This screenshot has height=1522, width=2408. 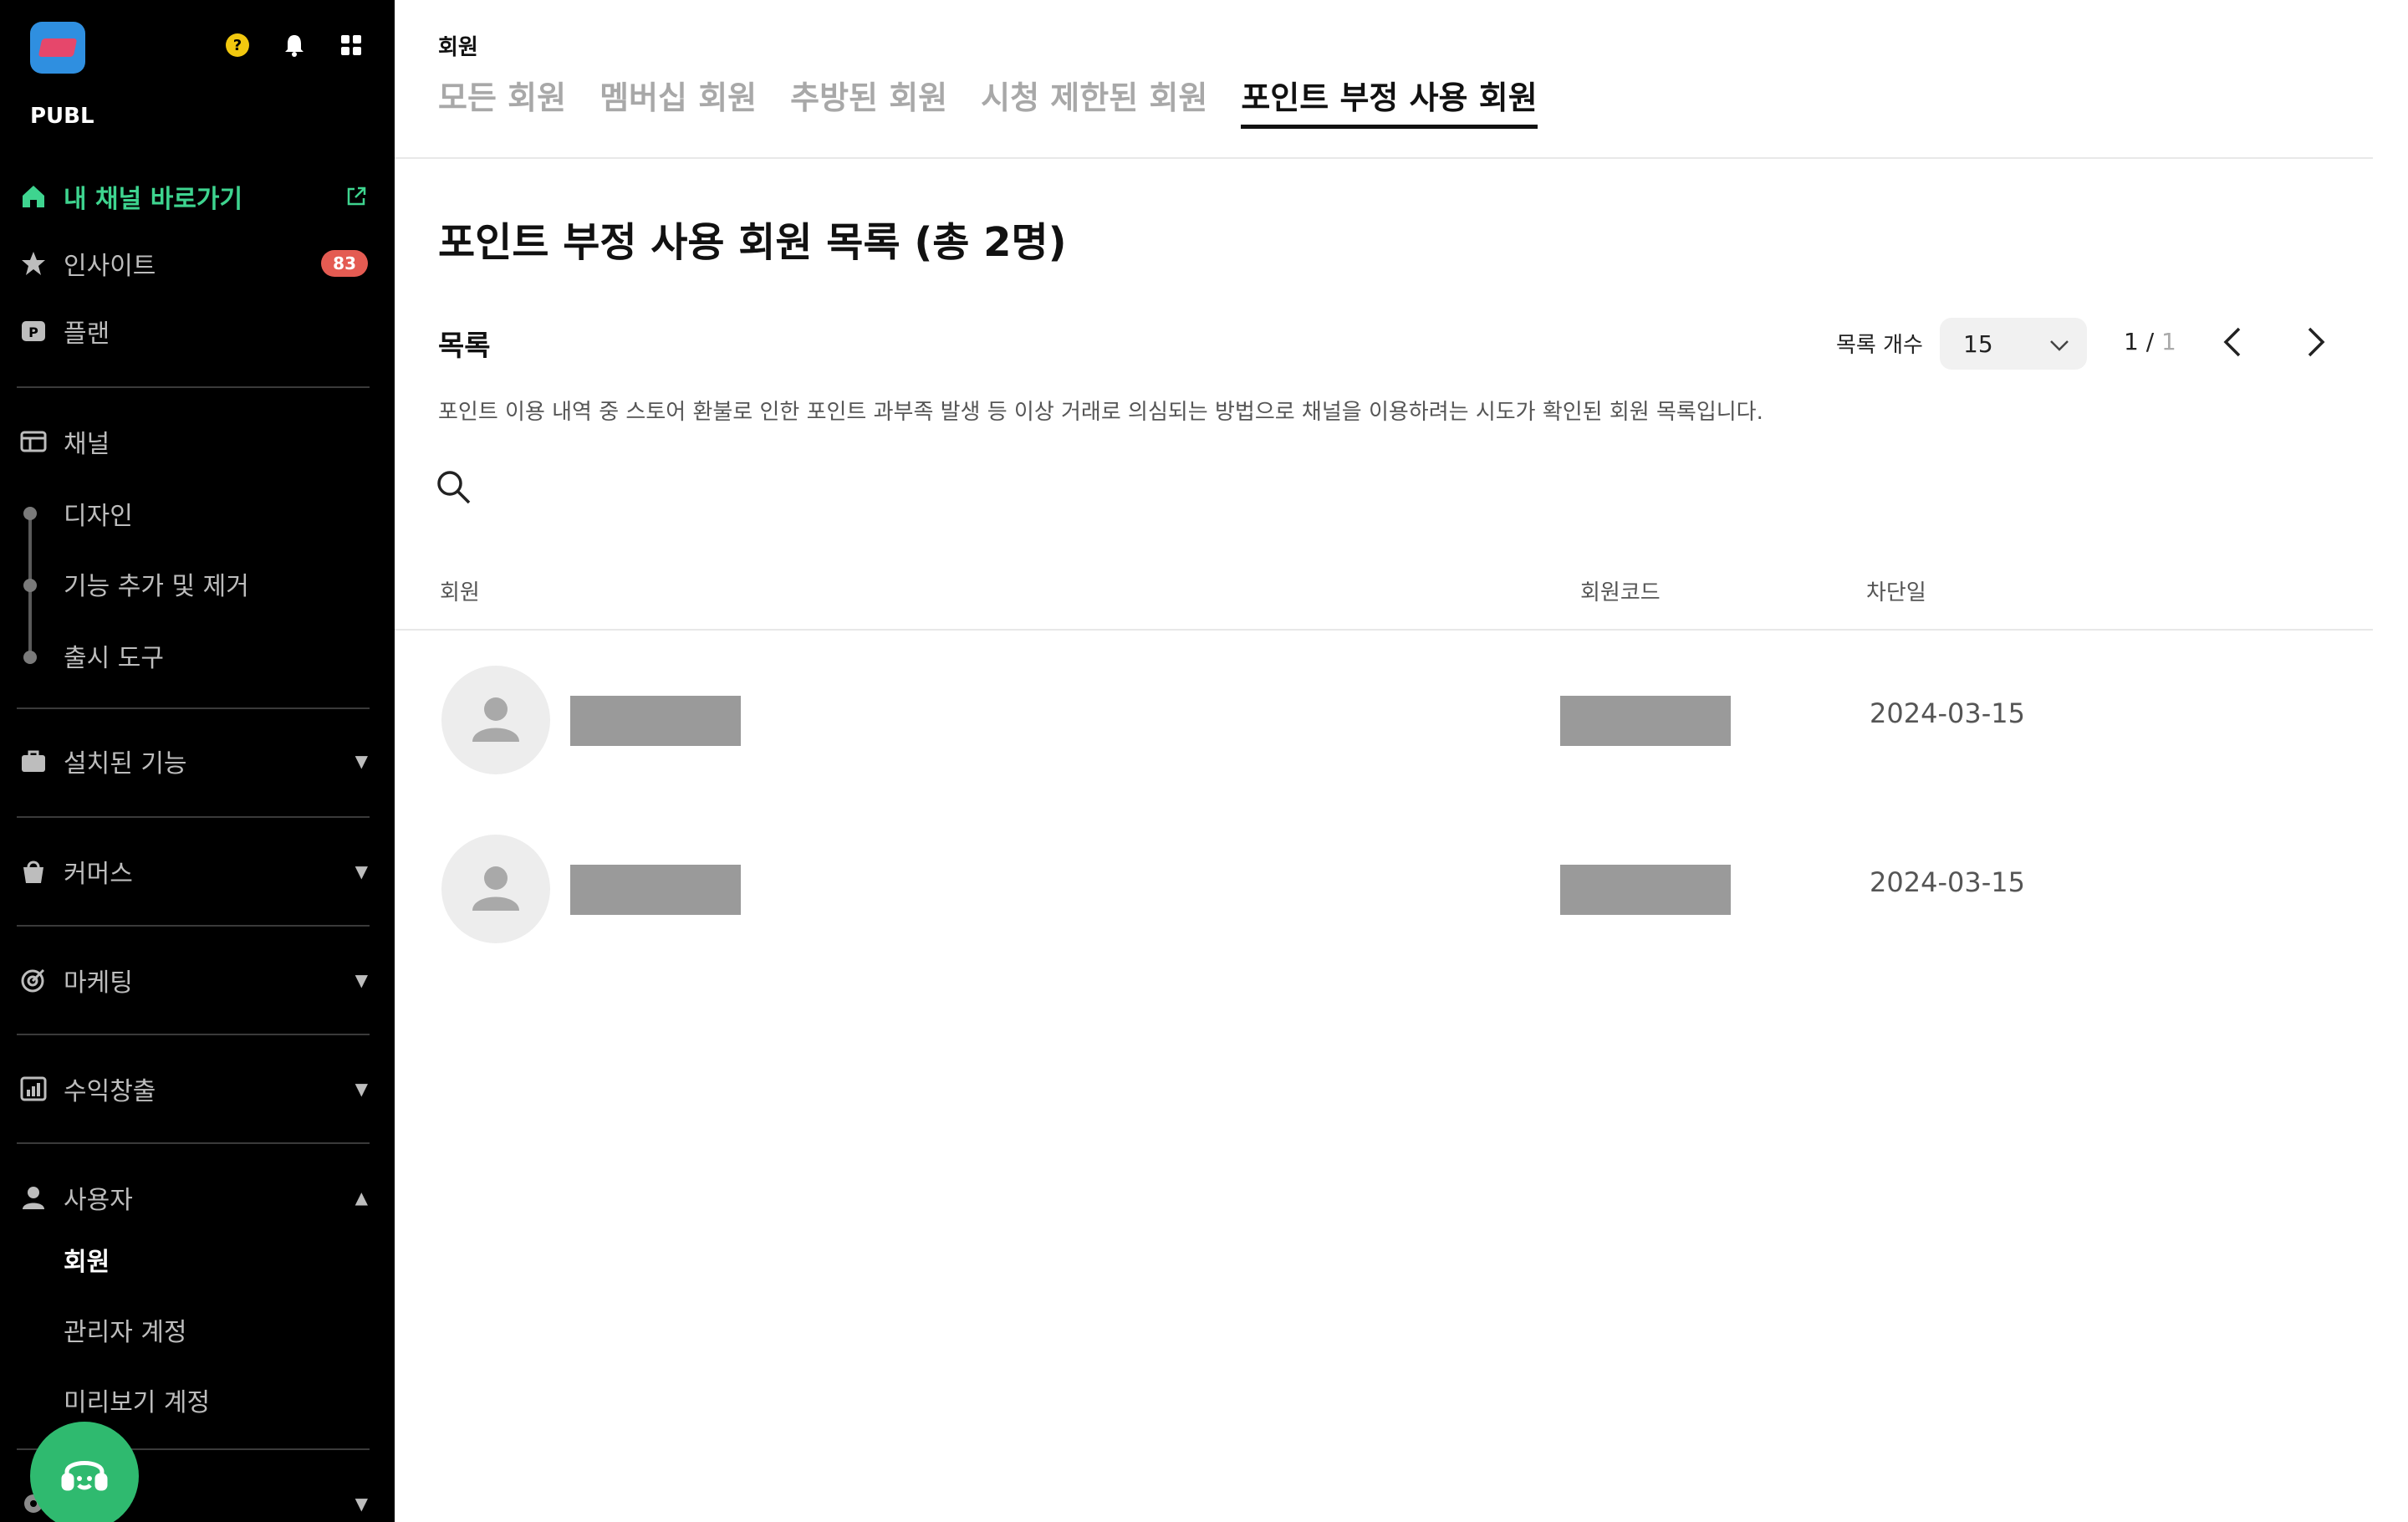 What do you see at coordinates (352, 45) in the screenshot?
I see `apps-grid-icon` at bounding box center [352, 45].